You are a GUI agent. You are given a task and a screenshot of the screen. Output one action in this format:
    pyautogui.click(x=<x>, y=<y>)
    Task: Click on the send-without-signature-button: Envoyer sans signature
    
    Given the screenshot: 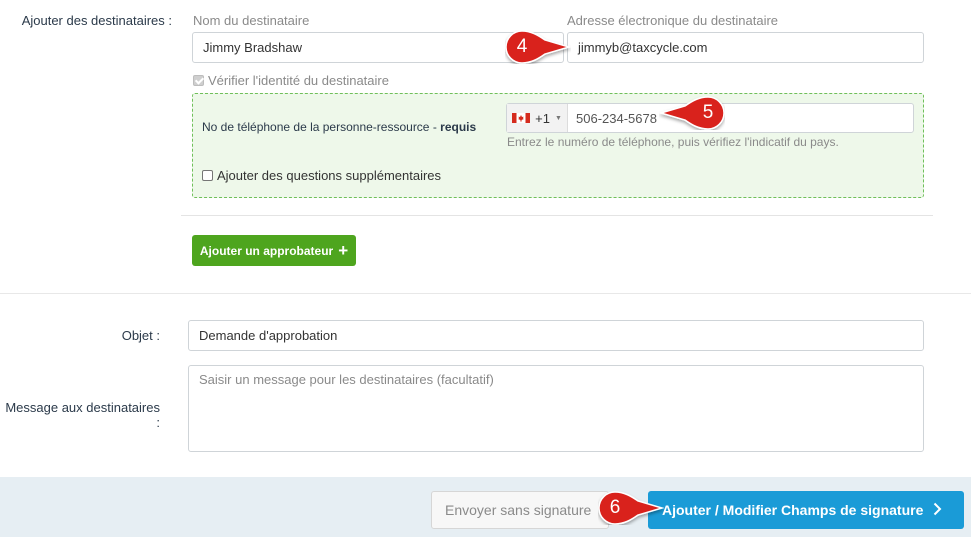 What is the action you would take?
    pyautogui.click(x=520, y=510)
    